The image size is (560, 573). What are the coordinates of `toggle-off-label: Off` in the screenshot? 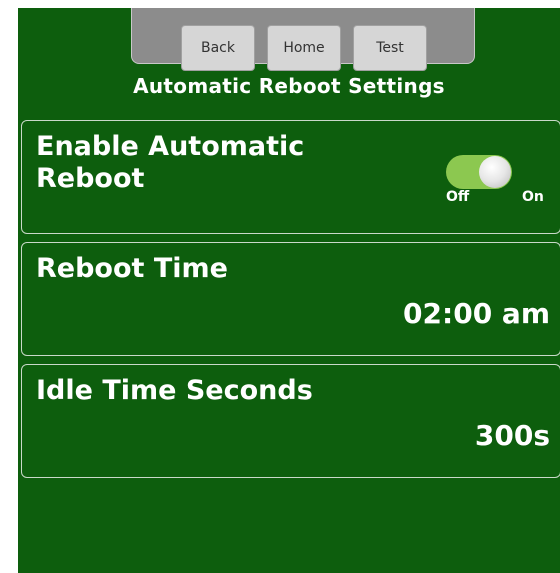 It's located at (458, 197).